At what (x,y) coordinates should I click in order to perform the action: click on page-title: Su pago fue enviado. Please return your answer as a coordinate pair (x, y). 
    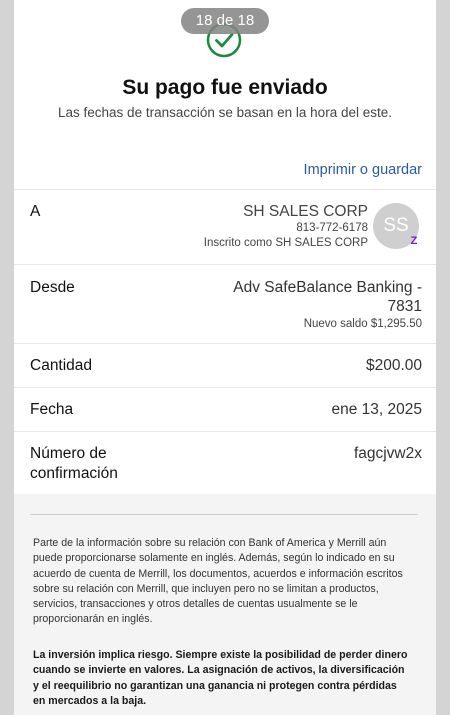
    Looking at the image, I should click on (225, 87).